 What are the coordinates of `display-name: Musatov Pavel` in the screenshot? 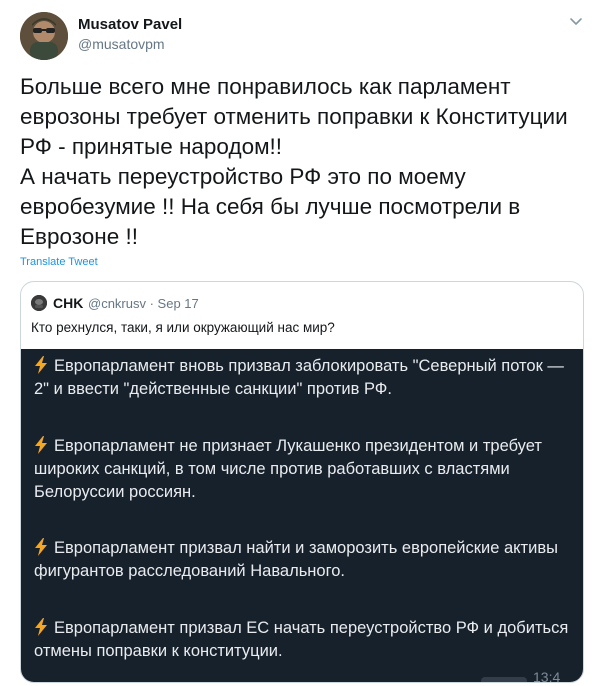 It's located at (130, 24).